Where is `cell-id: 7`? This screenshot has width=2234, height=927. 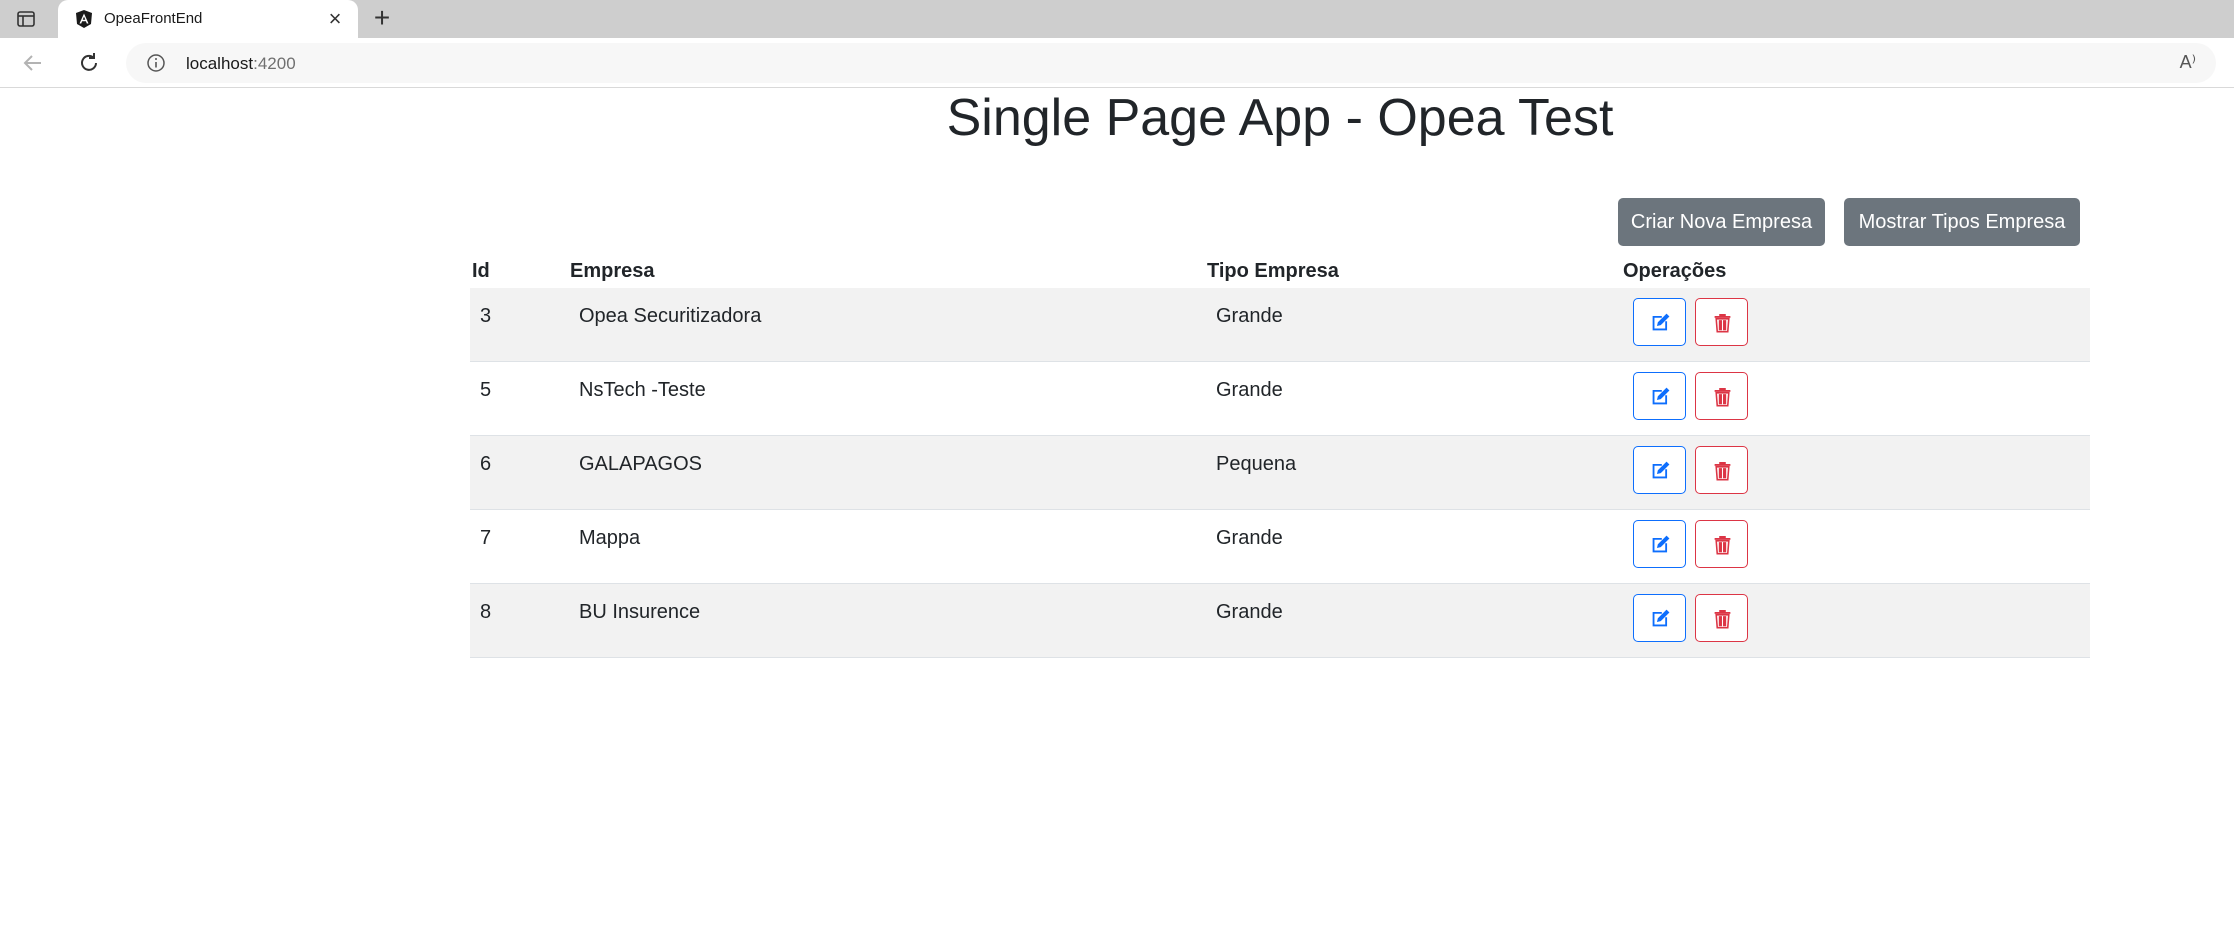
cell-id: 7 is located at coordinates (486, 538).